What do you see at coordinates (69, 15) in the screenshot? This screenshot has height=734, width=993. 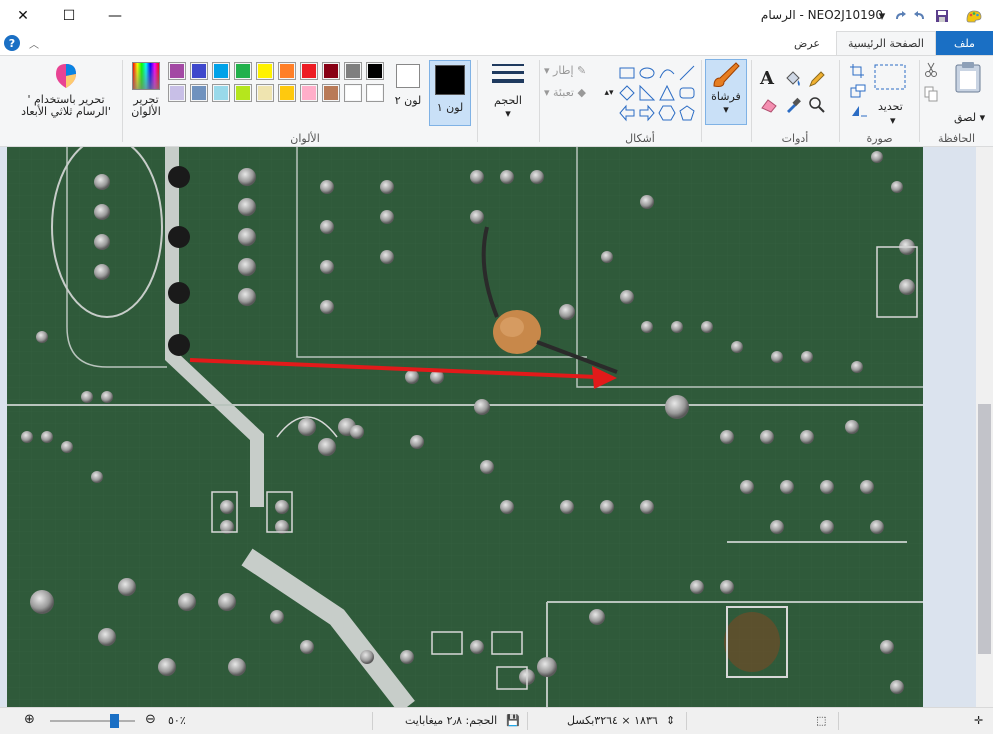 I see `maximize-button: ☐` at bounding box center [69, 15].